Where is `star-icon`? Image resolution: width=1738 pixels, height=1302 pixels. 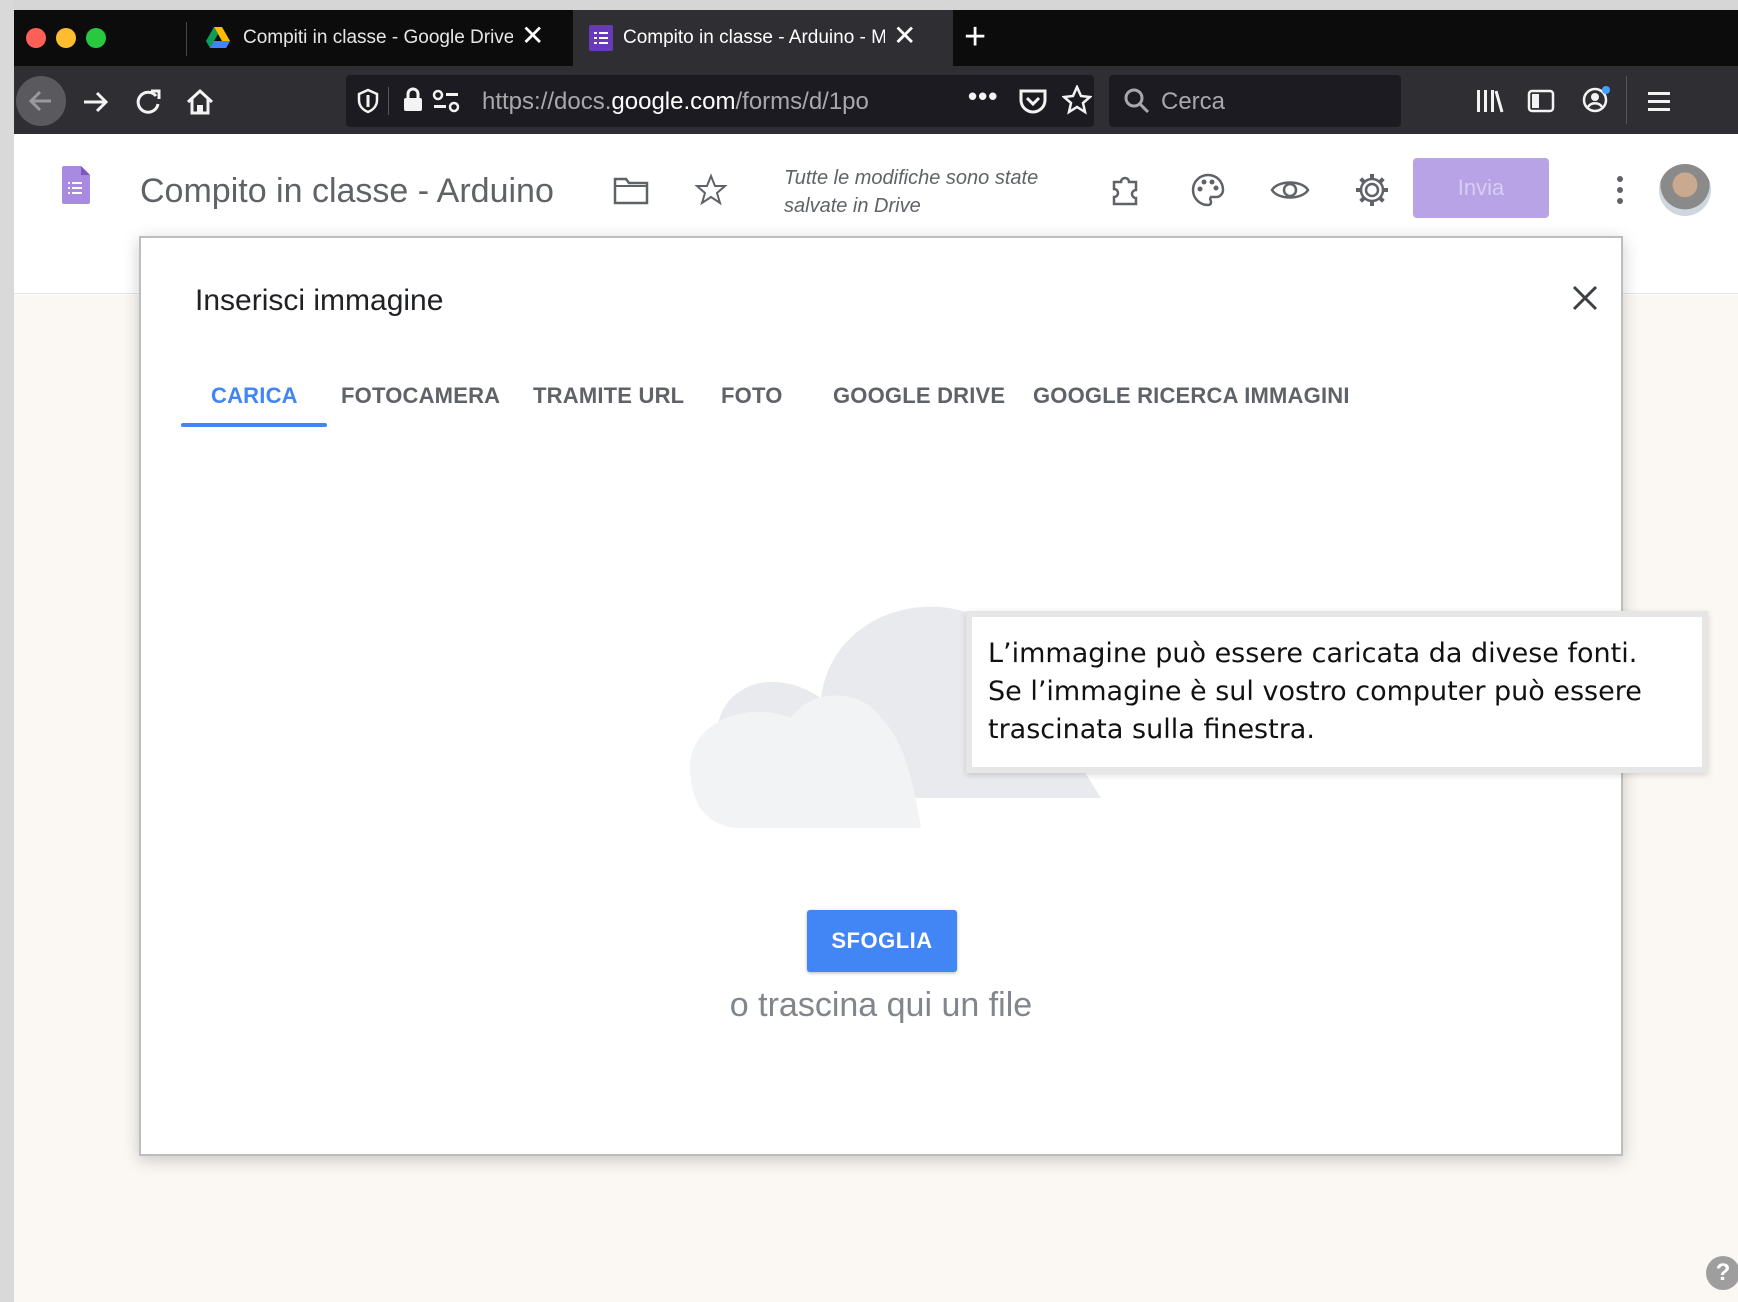 star-icon is located at coordinates (711, 189).